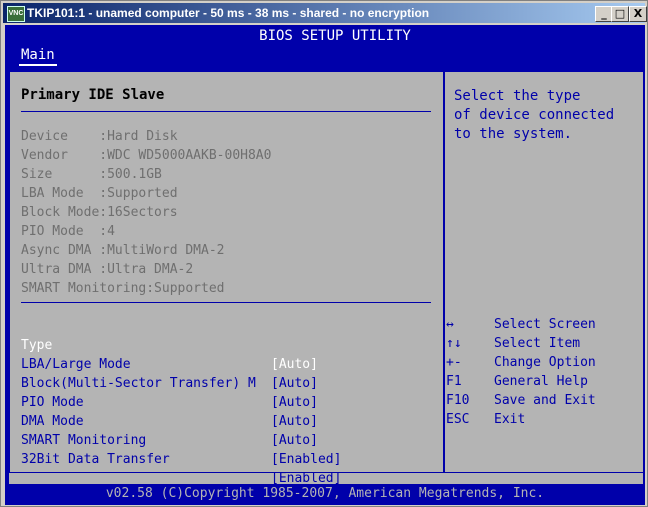 This screenshot has height=507, width=648. I want to click on key-label: F10, so click(458, 400).